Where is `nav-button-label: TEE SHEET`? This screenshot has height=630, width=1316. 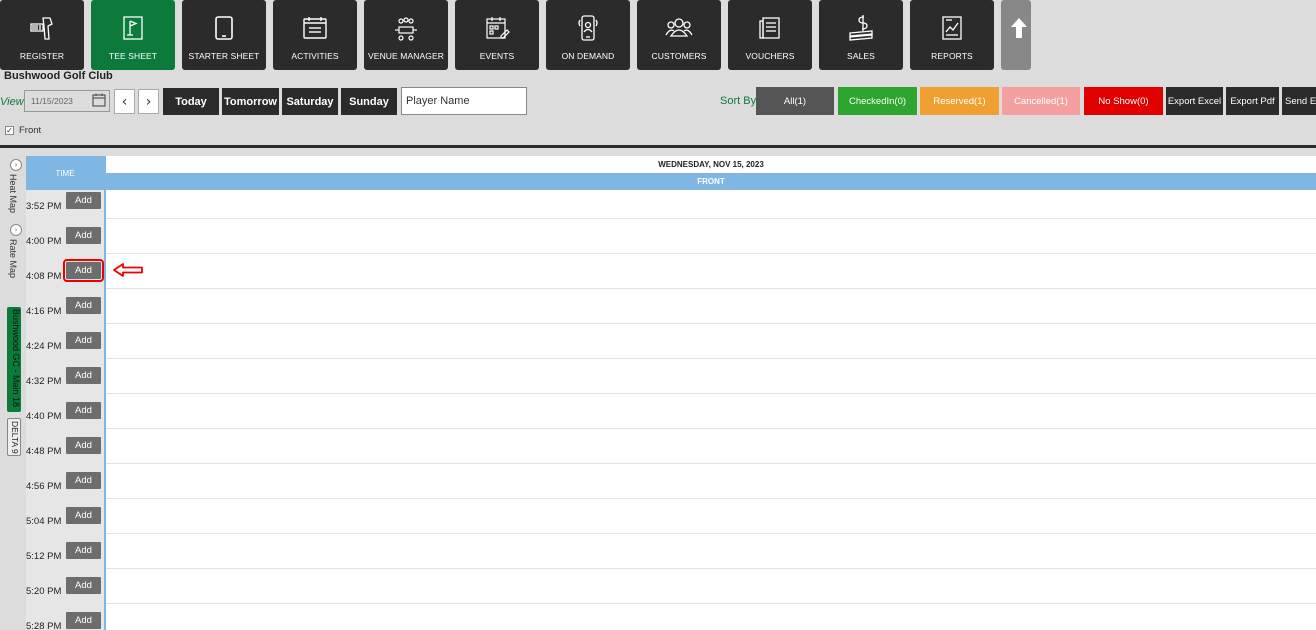 nav-button-label: TEE SHEET is located at coordinates (133, 56).